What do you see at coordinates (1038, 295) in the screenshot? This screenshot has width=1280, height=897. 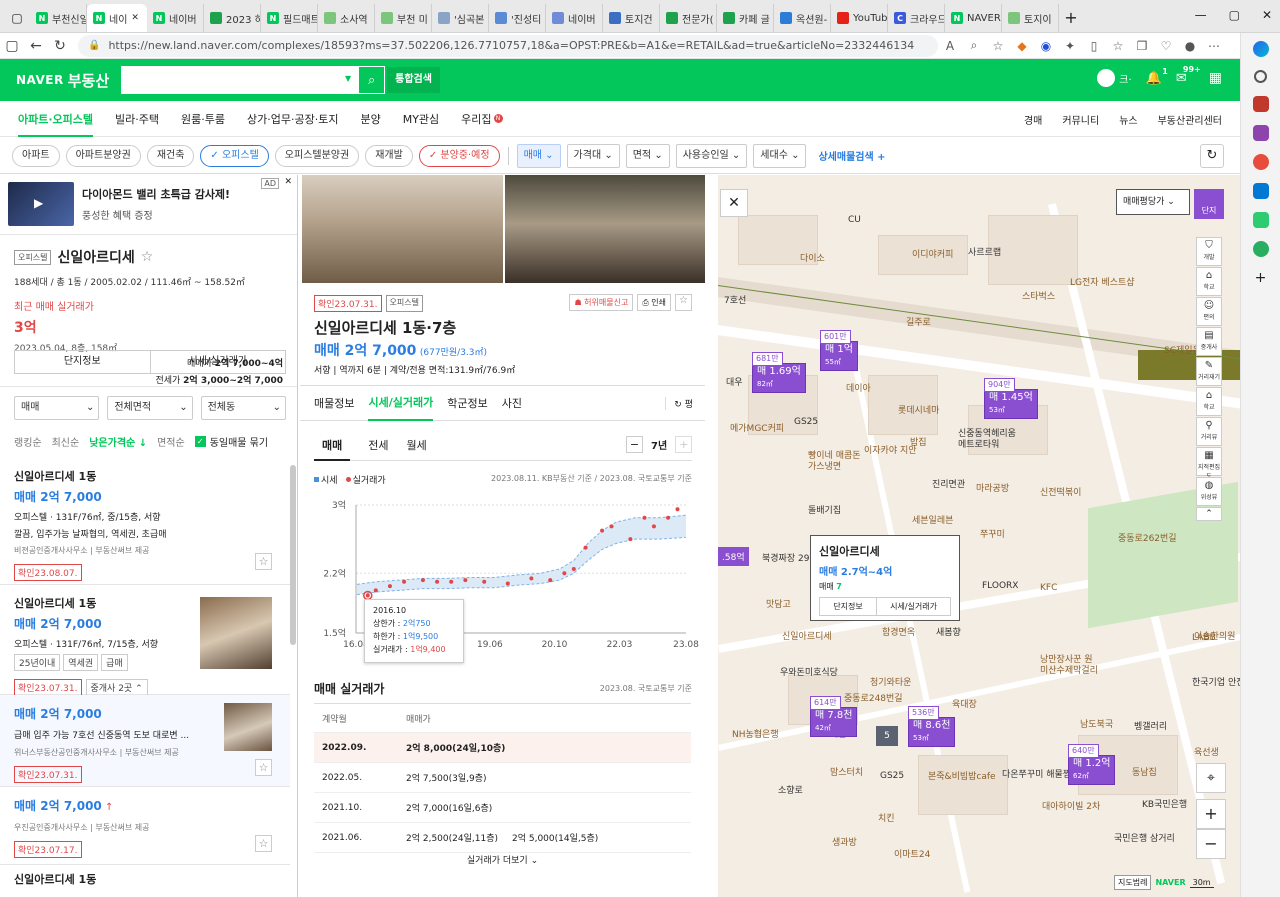 I see `map-poi-label: 스타벅스` at bounding box center [1038, 295].